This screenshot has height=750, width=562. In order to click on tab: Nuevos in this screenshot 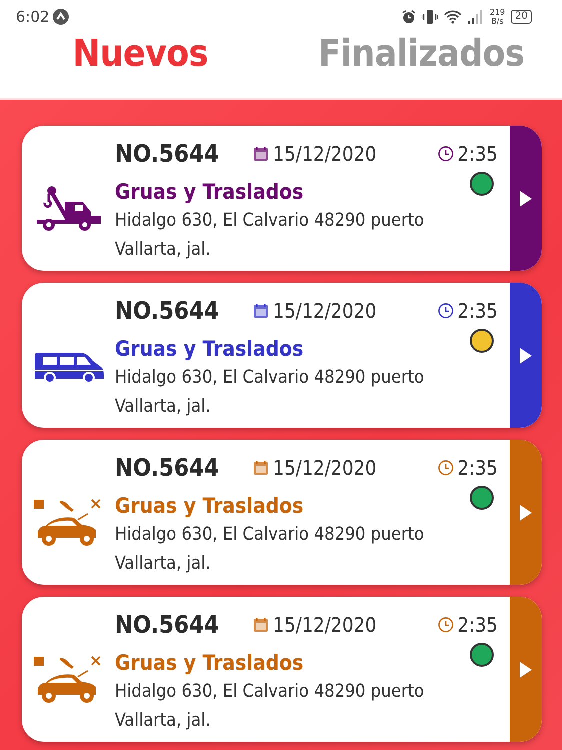, I will do `click(140, 54)`.